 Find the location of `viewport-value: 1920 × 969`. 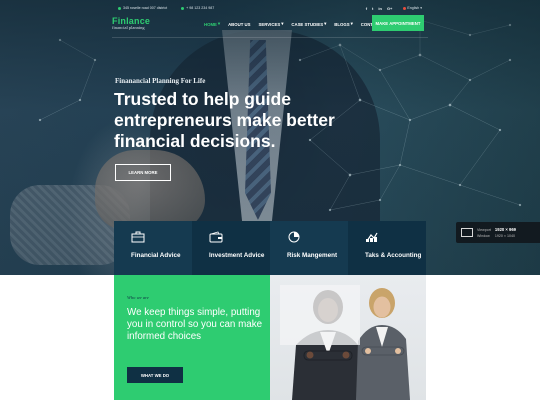

viewport-value: 1920 × 969 is located at coordinates (505, 229).